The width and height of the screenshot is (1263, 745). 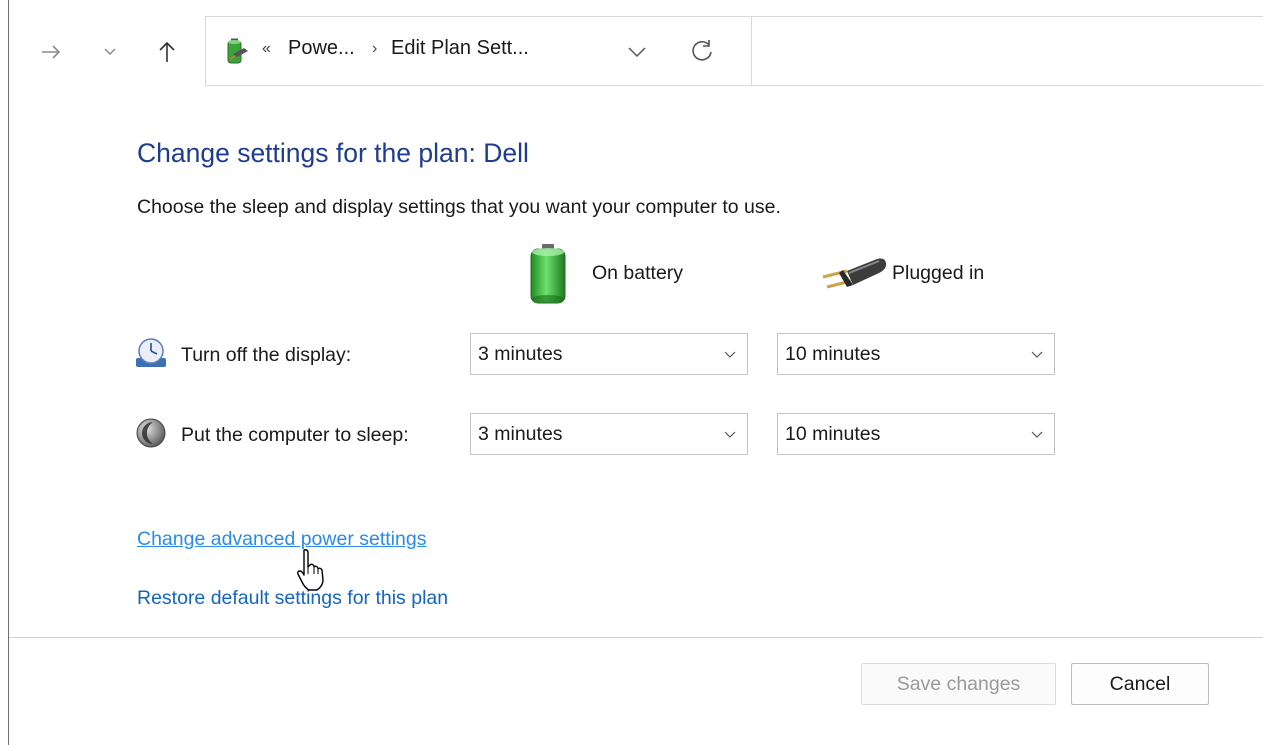 What do you see at coordinates (609, 434) in the screenshot?
I see `sleep-on-battery-select: 3 minutes` at bounding box center [609, 434].